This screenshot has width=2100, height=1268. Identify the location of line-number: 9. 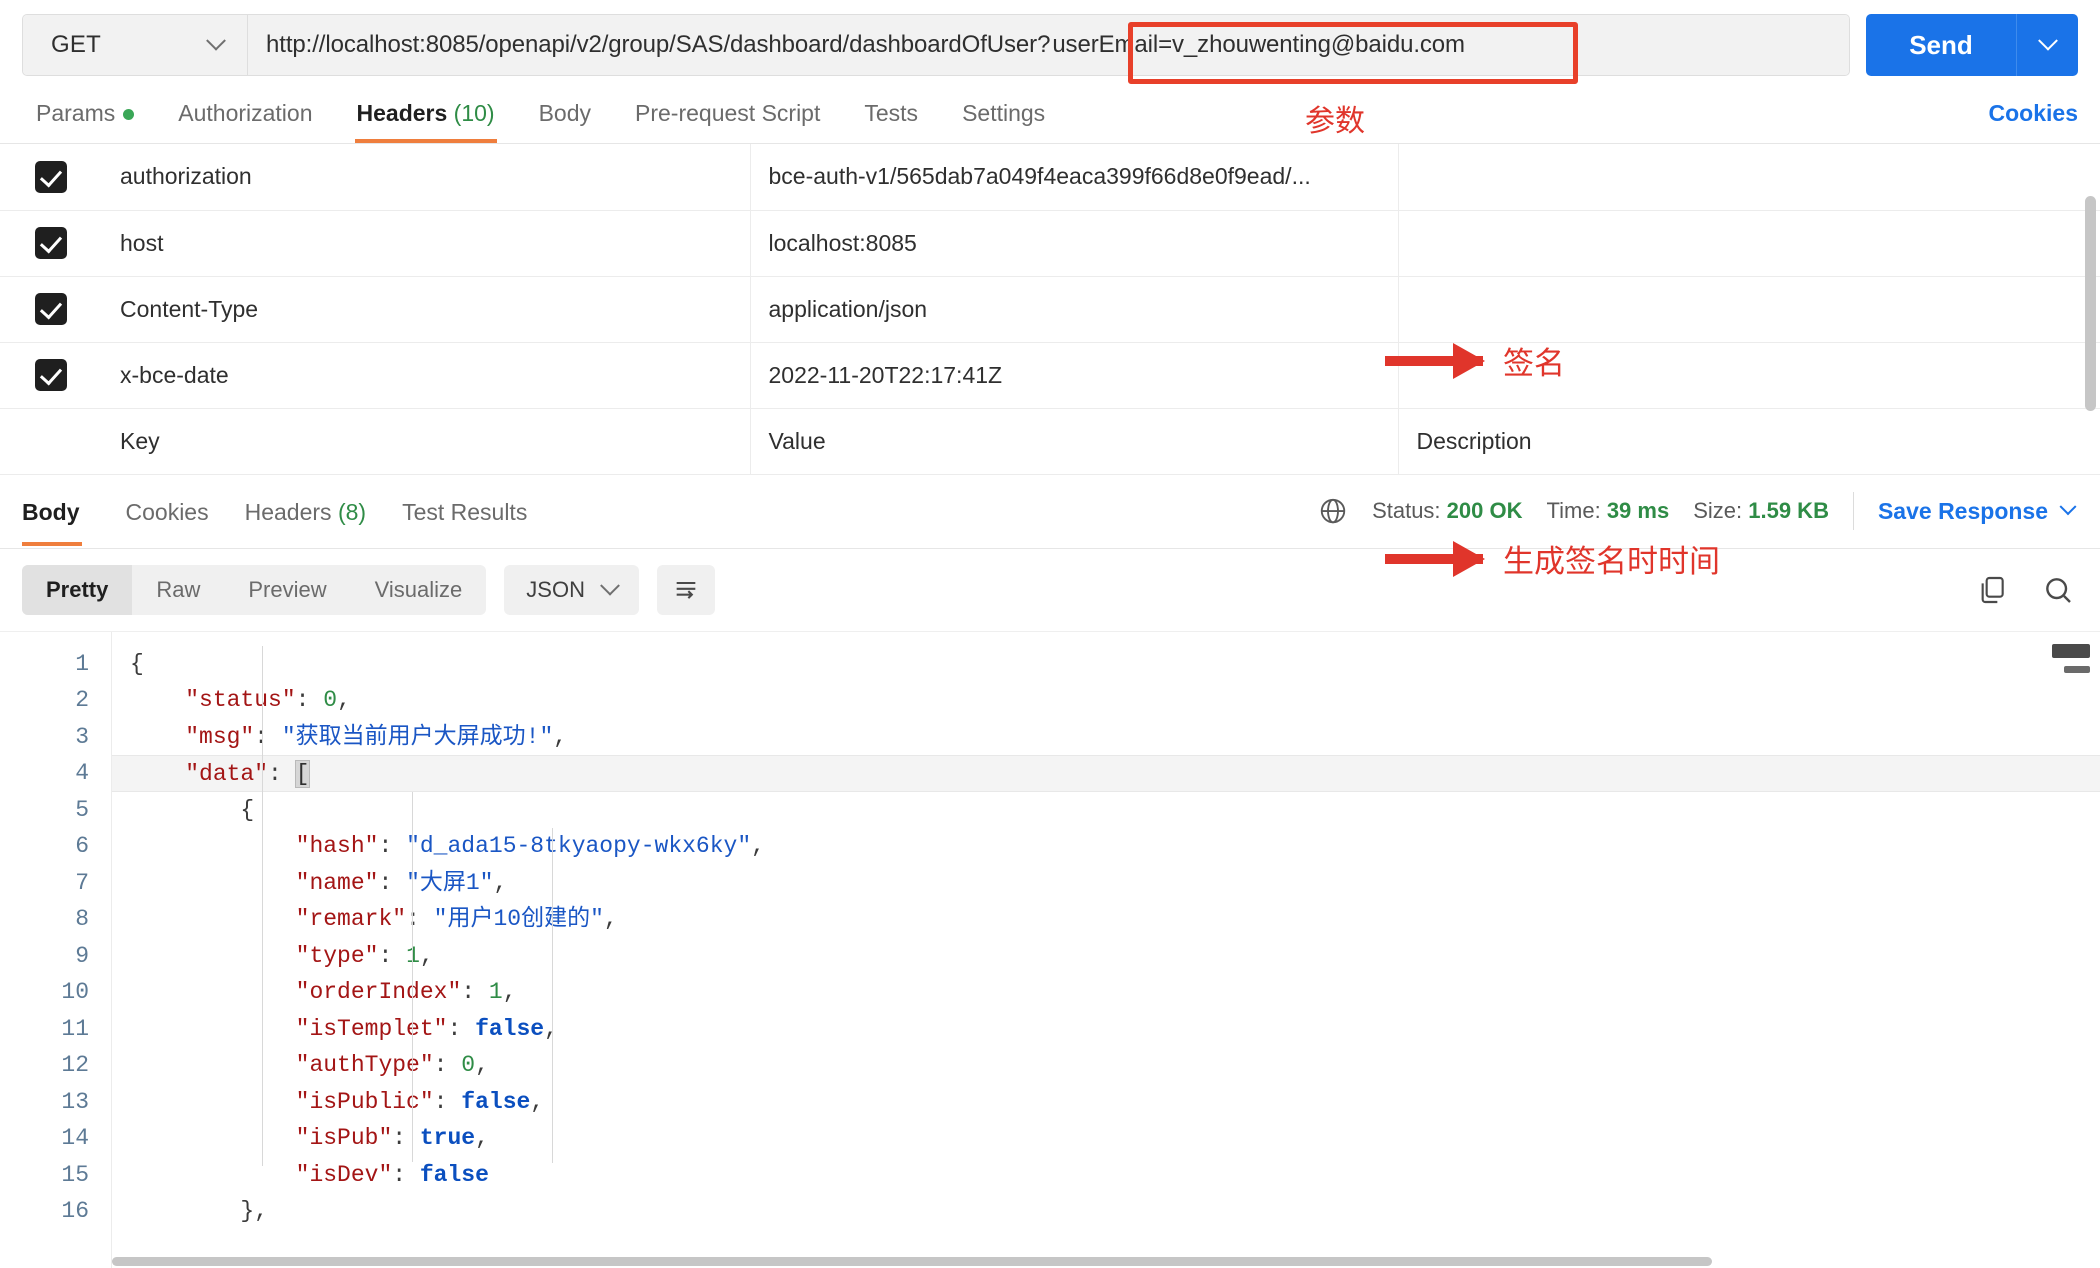
(82, 955).